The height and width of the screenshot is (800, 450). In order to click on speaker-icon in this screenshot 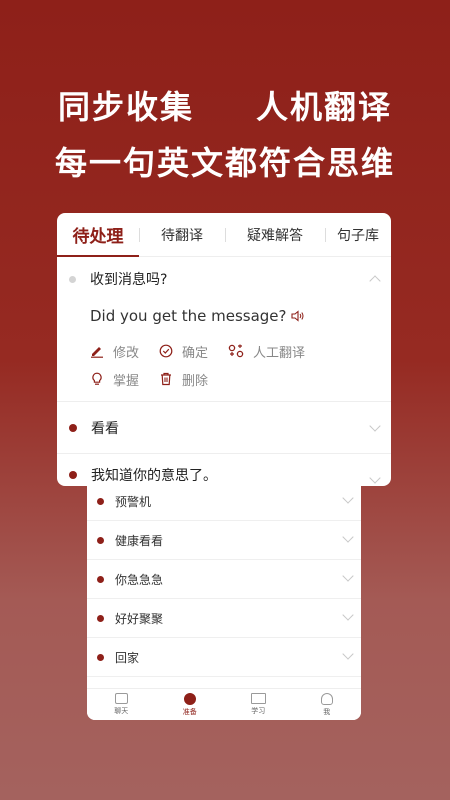, I will do `click(297, 316)`.